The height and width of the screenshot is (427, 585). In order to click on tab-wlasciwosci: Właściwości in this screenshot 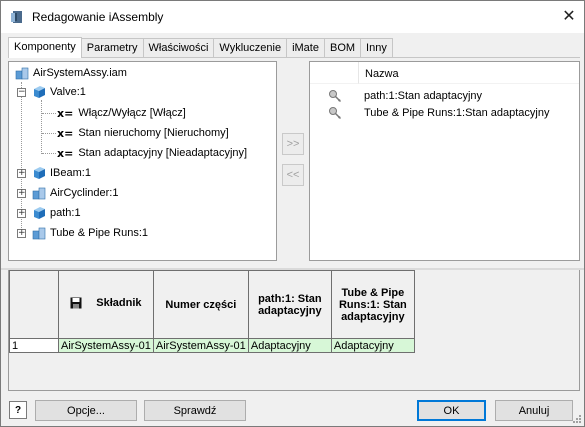, I will do `click(178, 48)`.